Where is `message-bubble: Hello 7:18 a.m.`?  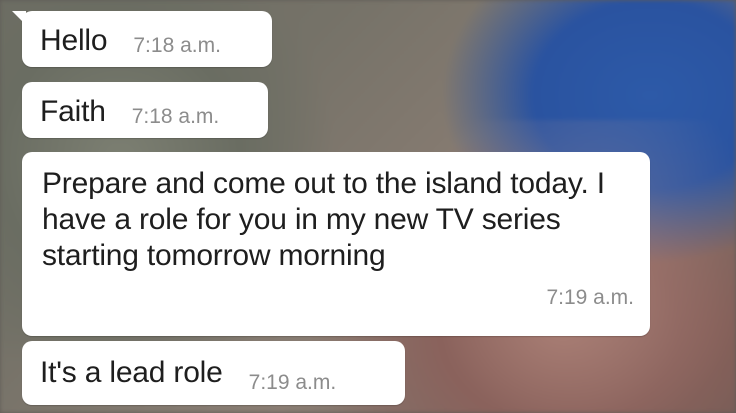 message-bubble: Hello 7:18 a.m. is located at coordinates (142, 39).